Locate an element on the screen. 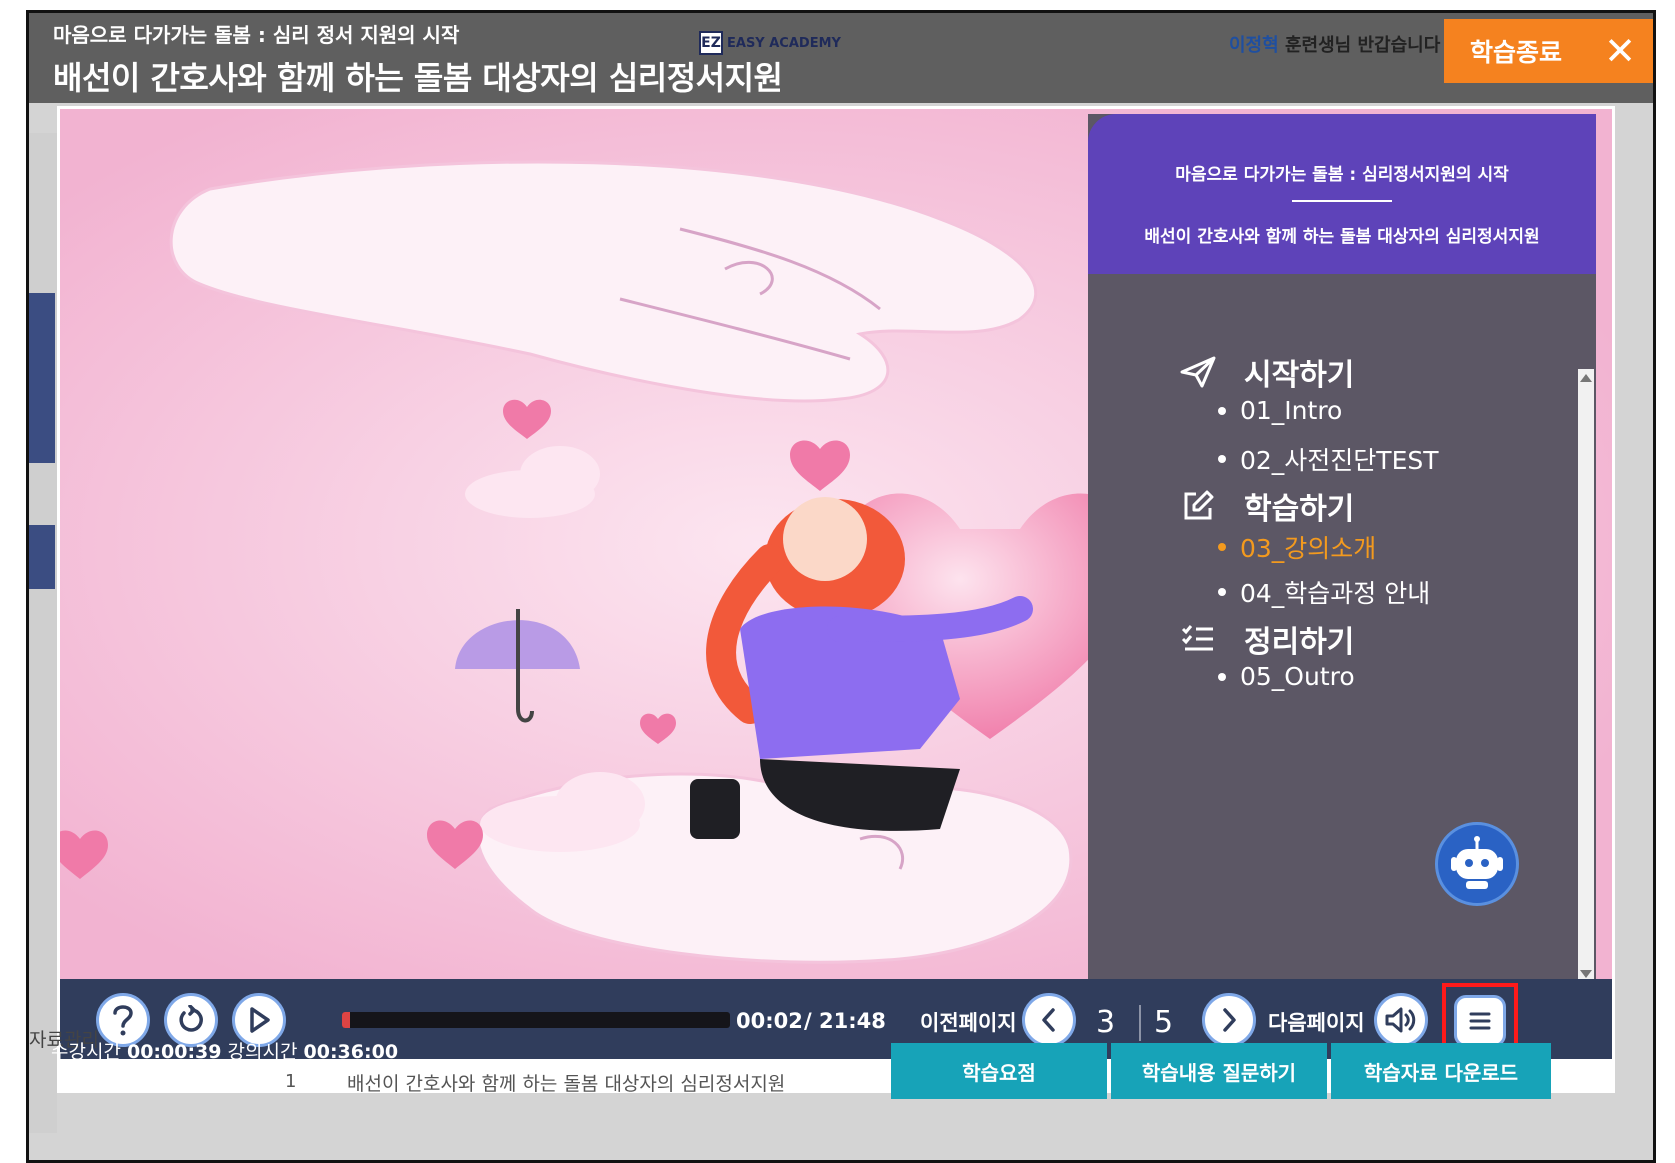 Image resolution: width=1675 pixels, height=1163 pixels. greeting-text: 훈련생님 반갑습니다 is located at coordinates (1359, 45).